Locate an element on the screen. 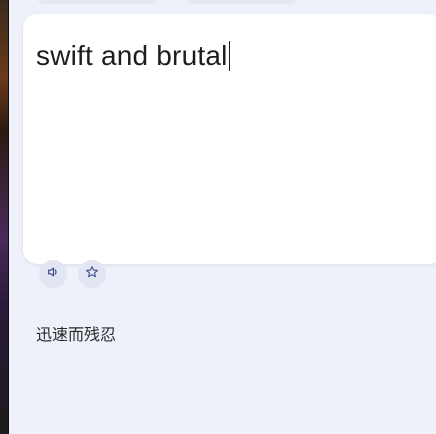 This screenshot has width=436, height=434. speaker-icon is located at coordinates (53, 274).